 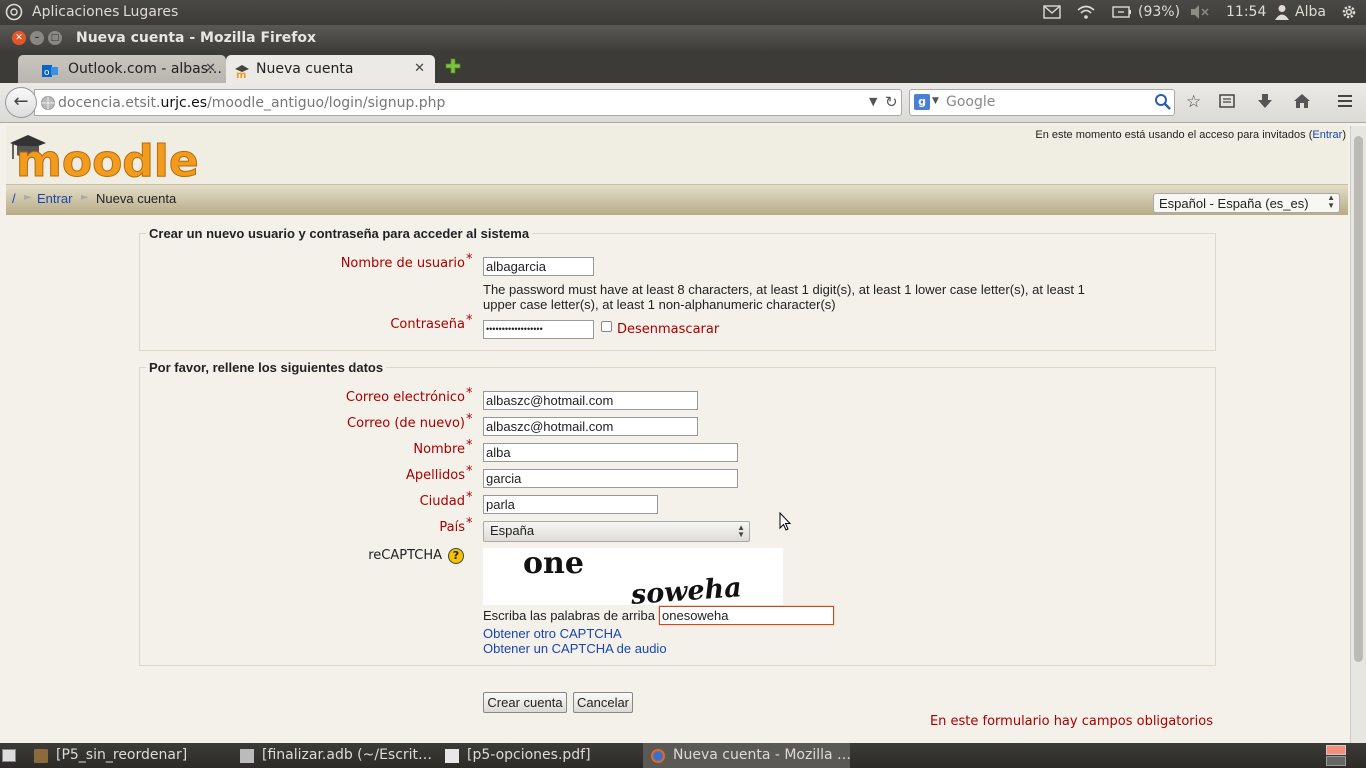 I want to click on globe-icon, so click(x=48, y=105).